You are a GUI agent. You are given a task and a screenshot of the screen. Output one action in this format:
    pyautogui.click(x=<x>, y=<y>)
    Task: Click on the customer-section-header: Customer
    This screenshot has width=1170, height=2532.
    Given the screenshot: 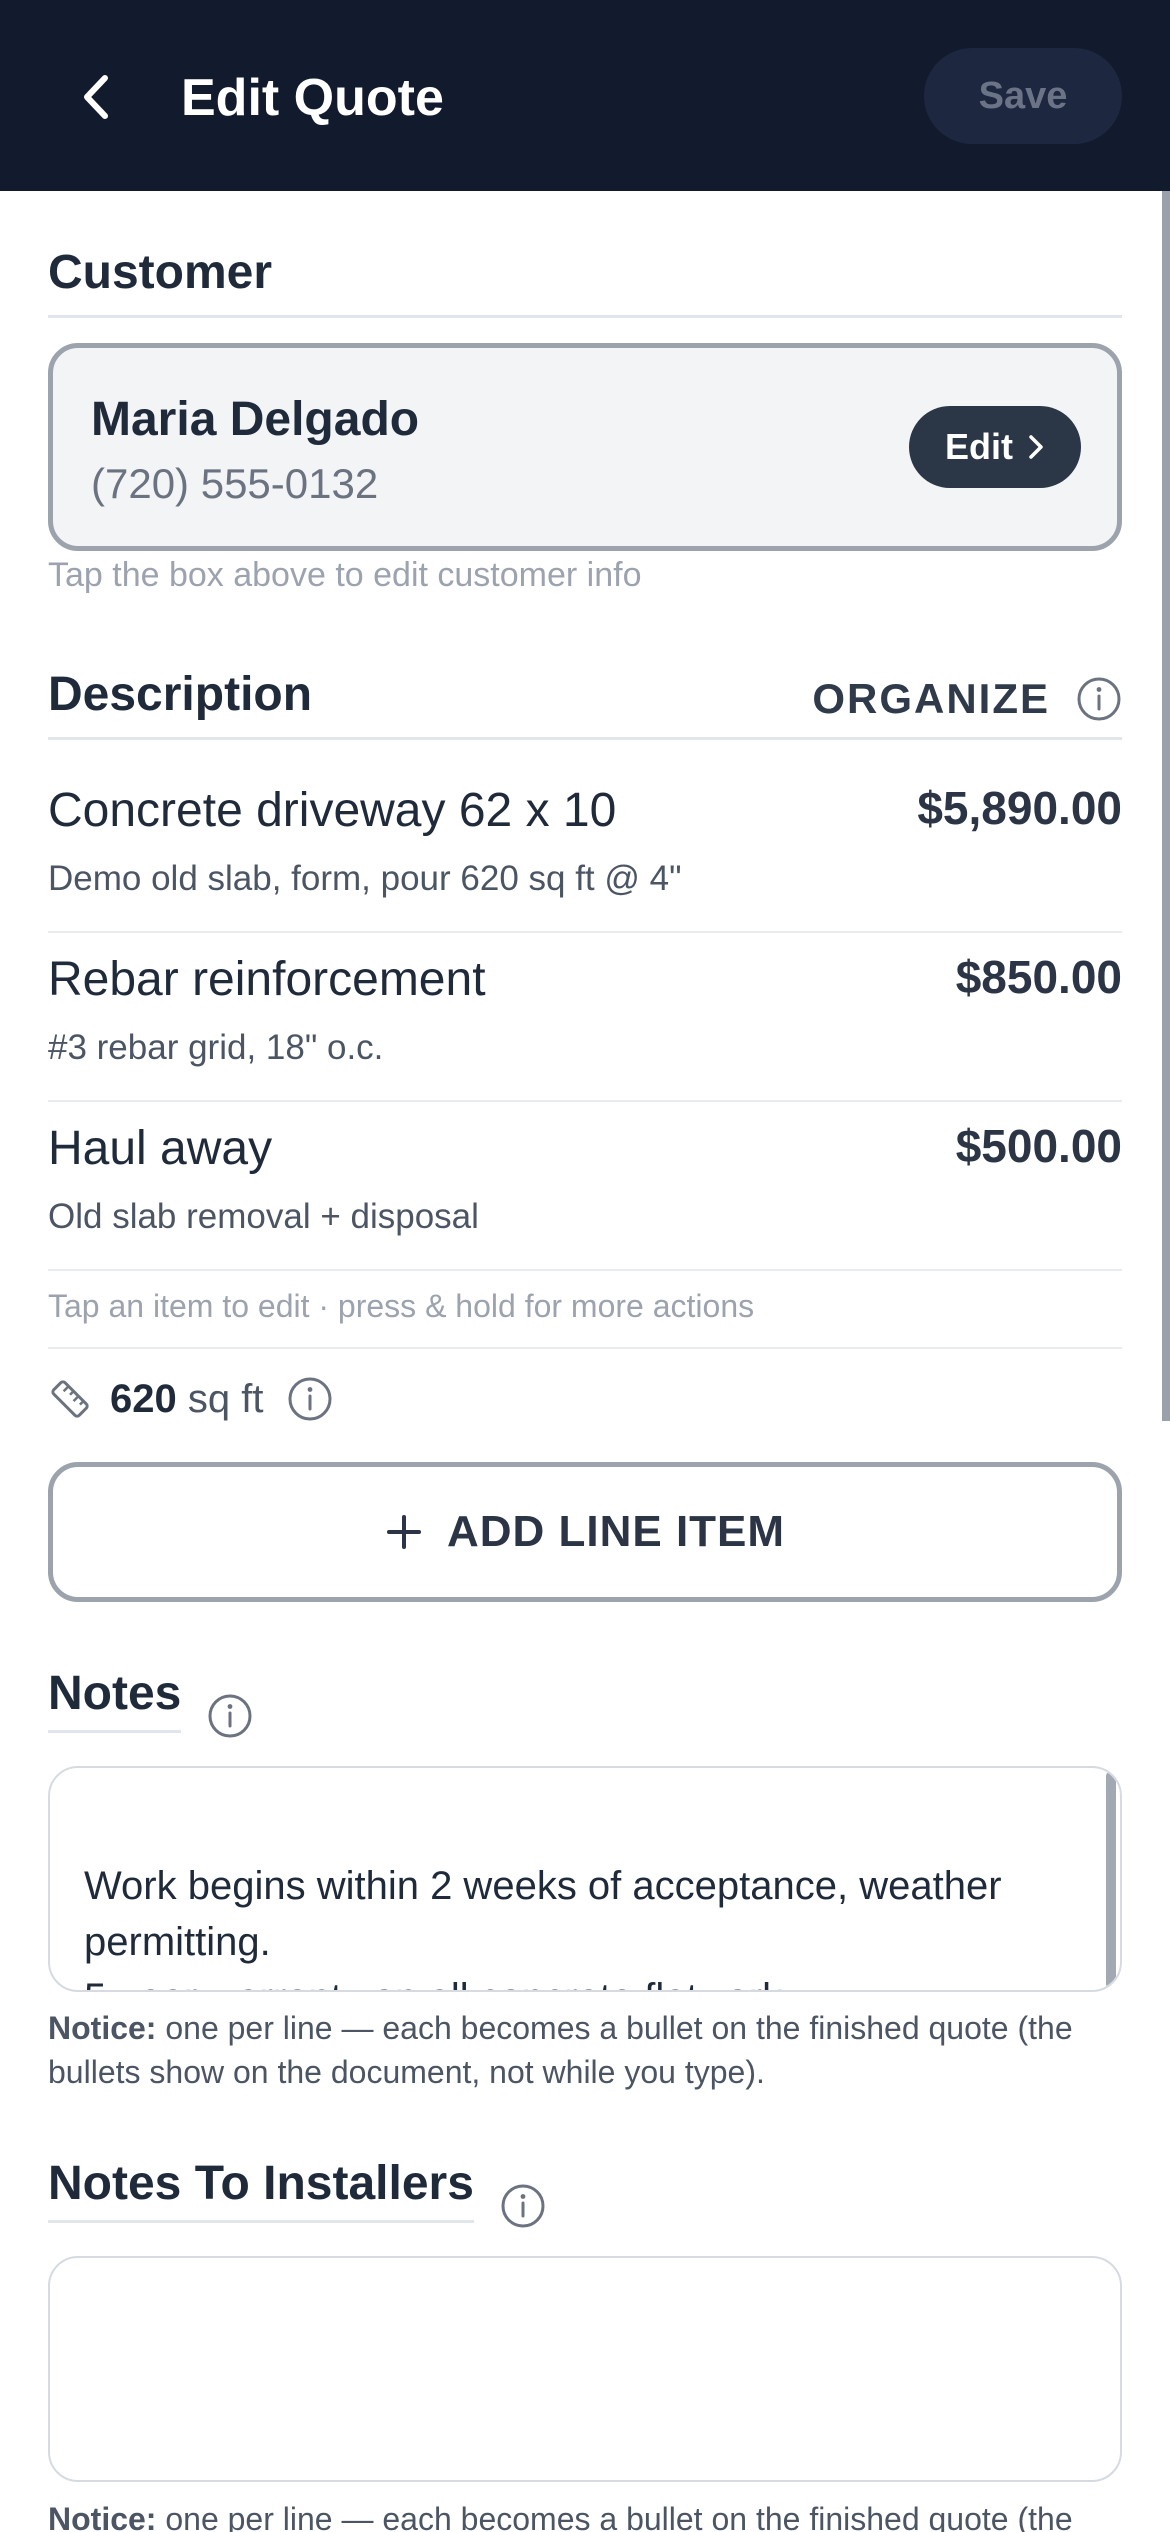 What is the action you would take?
    pyautogui.click(x=585, y=281)
    